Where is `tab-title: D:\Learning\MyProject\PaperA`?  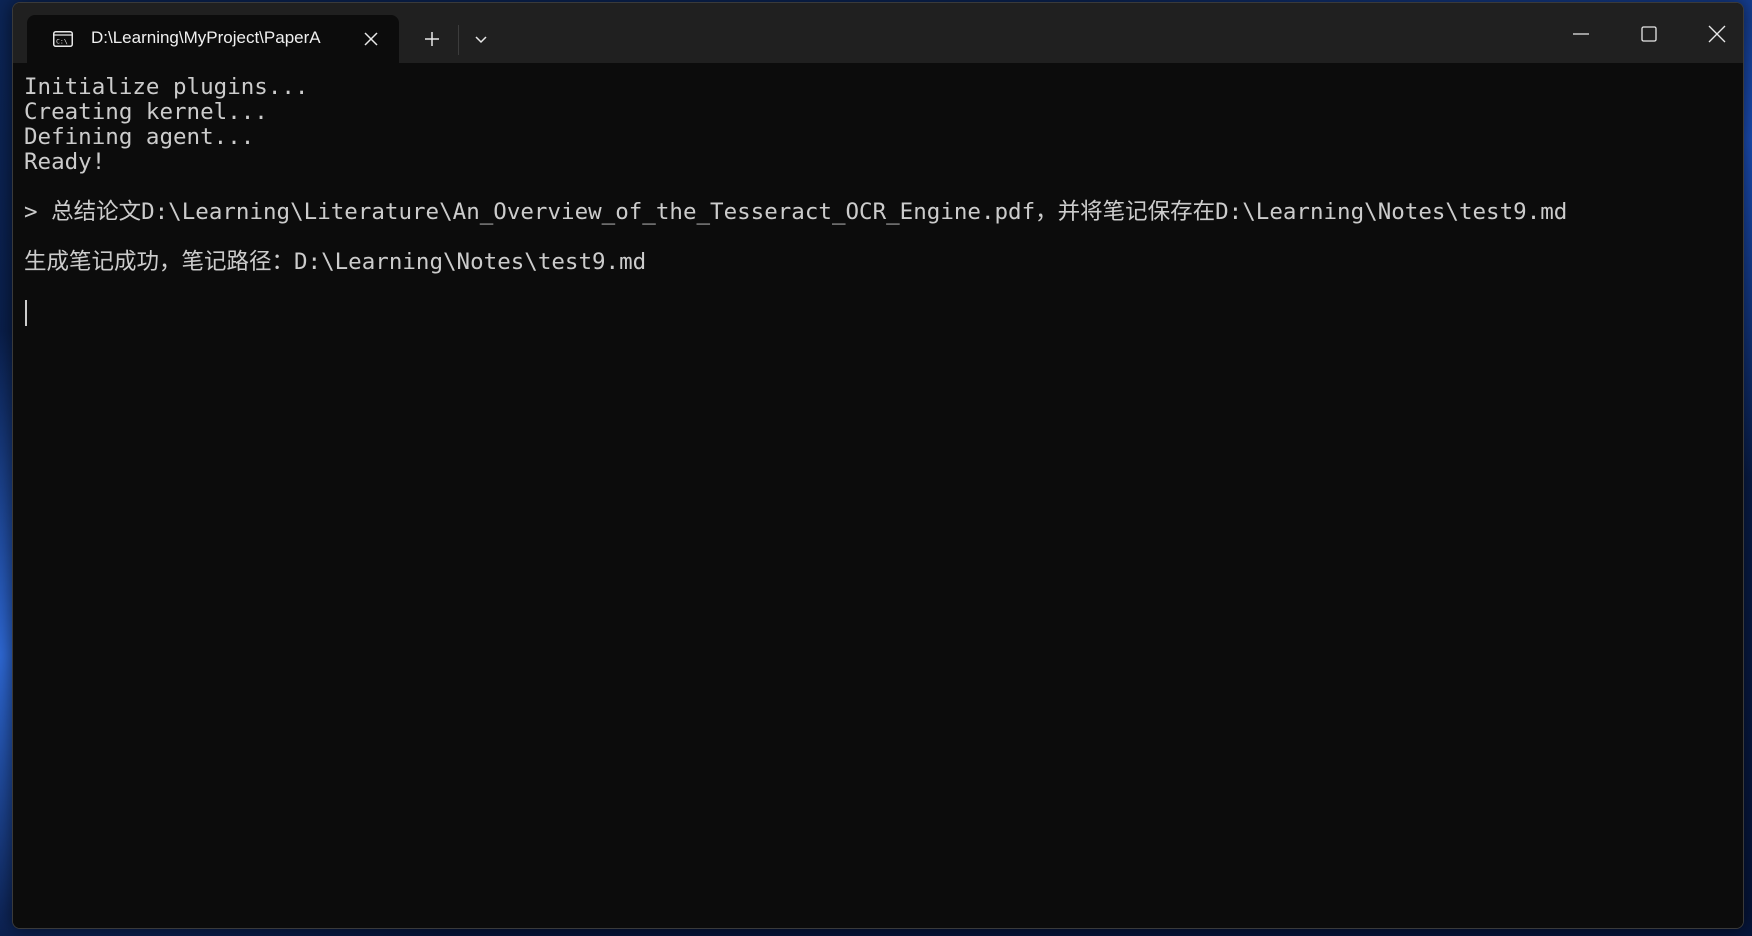
tab-title: D:\Learning\MyProject\PaperA is located at coordinates (206, 37).